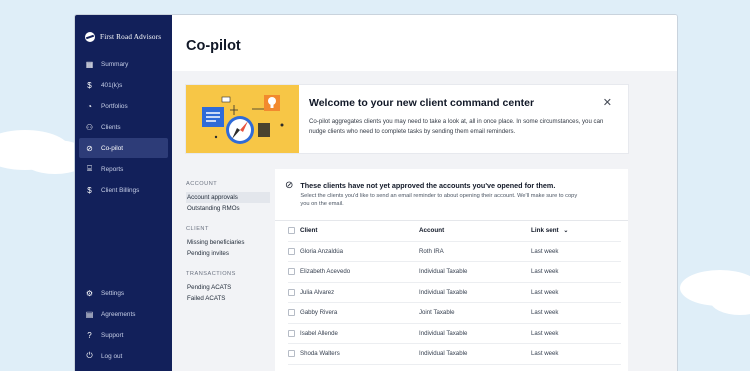  What do you see at coordinates (197, 229) in the screenshot?
I see `subnav-heading: CLIENT` at bounding box center [197, 229].